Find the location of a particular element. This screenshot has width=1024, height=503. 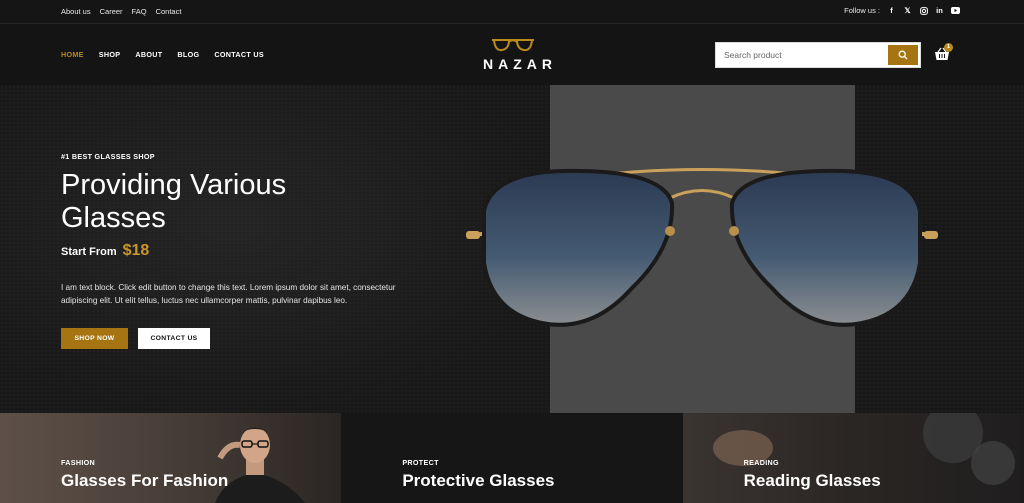

nav-item-contact-us: CONTACT US is located at coordinates (239, 54).